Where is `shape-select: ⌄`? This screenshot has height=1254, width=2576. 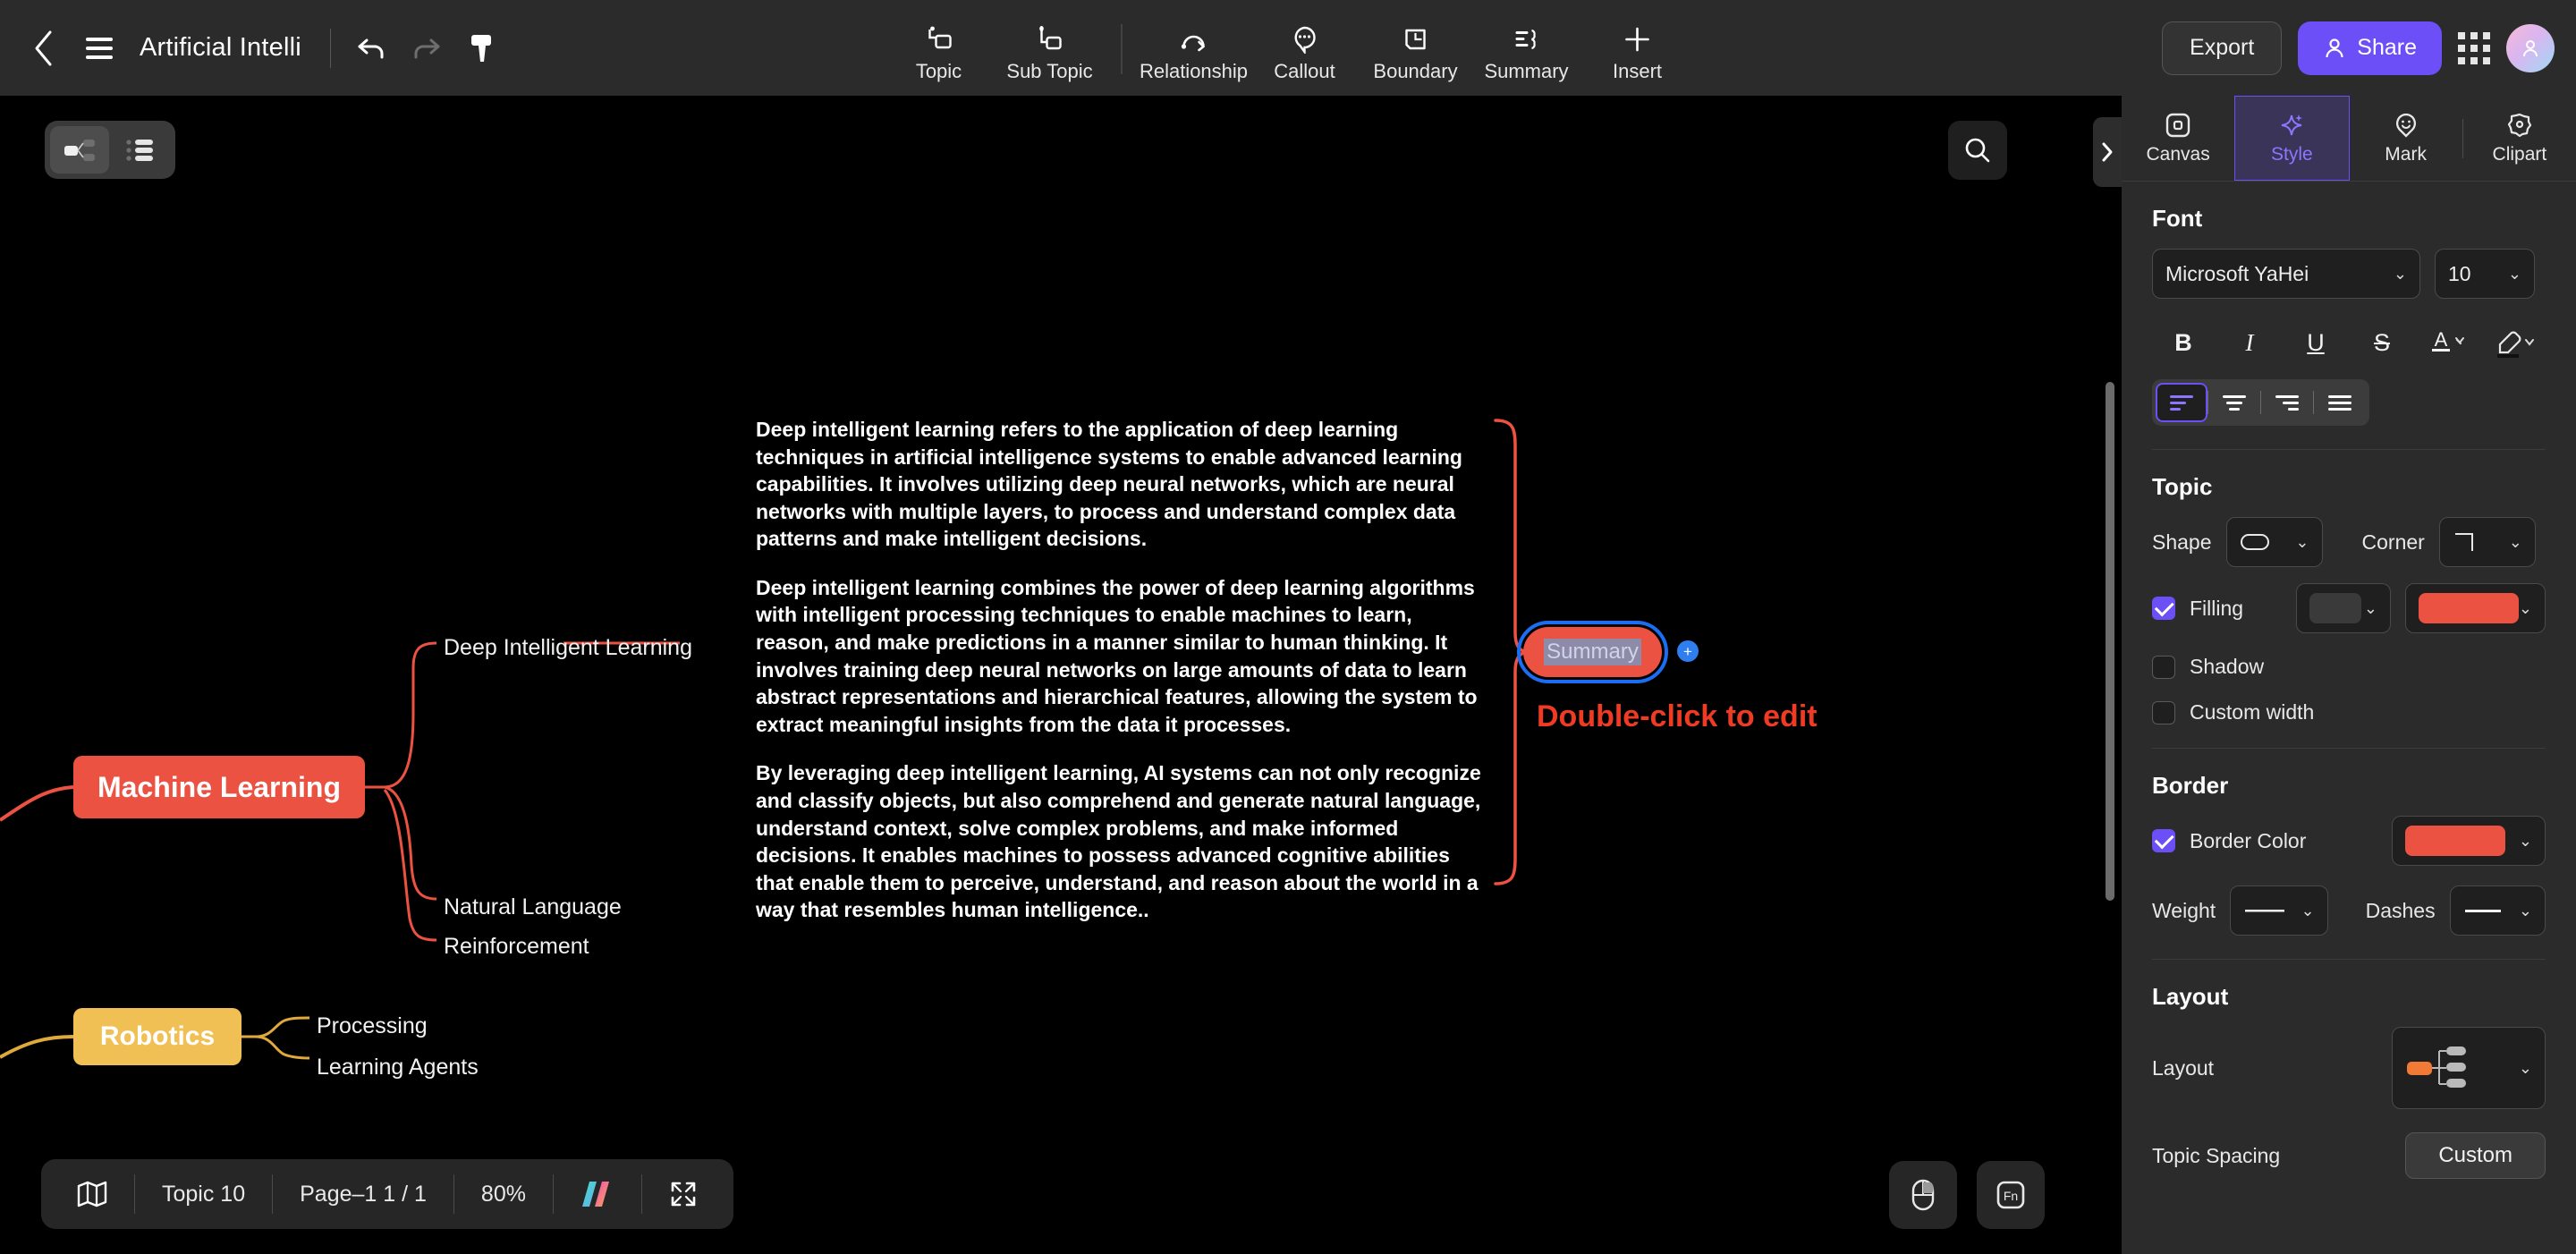 shape-select: ⌄ is located at coordinates (2274, 542).